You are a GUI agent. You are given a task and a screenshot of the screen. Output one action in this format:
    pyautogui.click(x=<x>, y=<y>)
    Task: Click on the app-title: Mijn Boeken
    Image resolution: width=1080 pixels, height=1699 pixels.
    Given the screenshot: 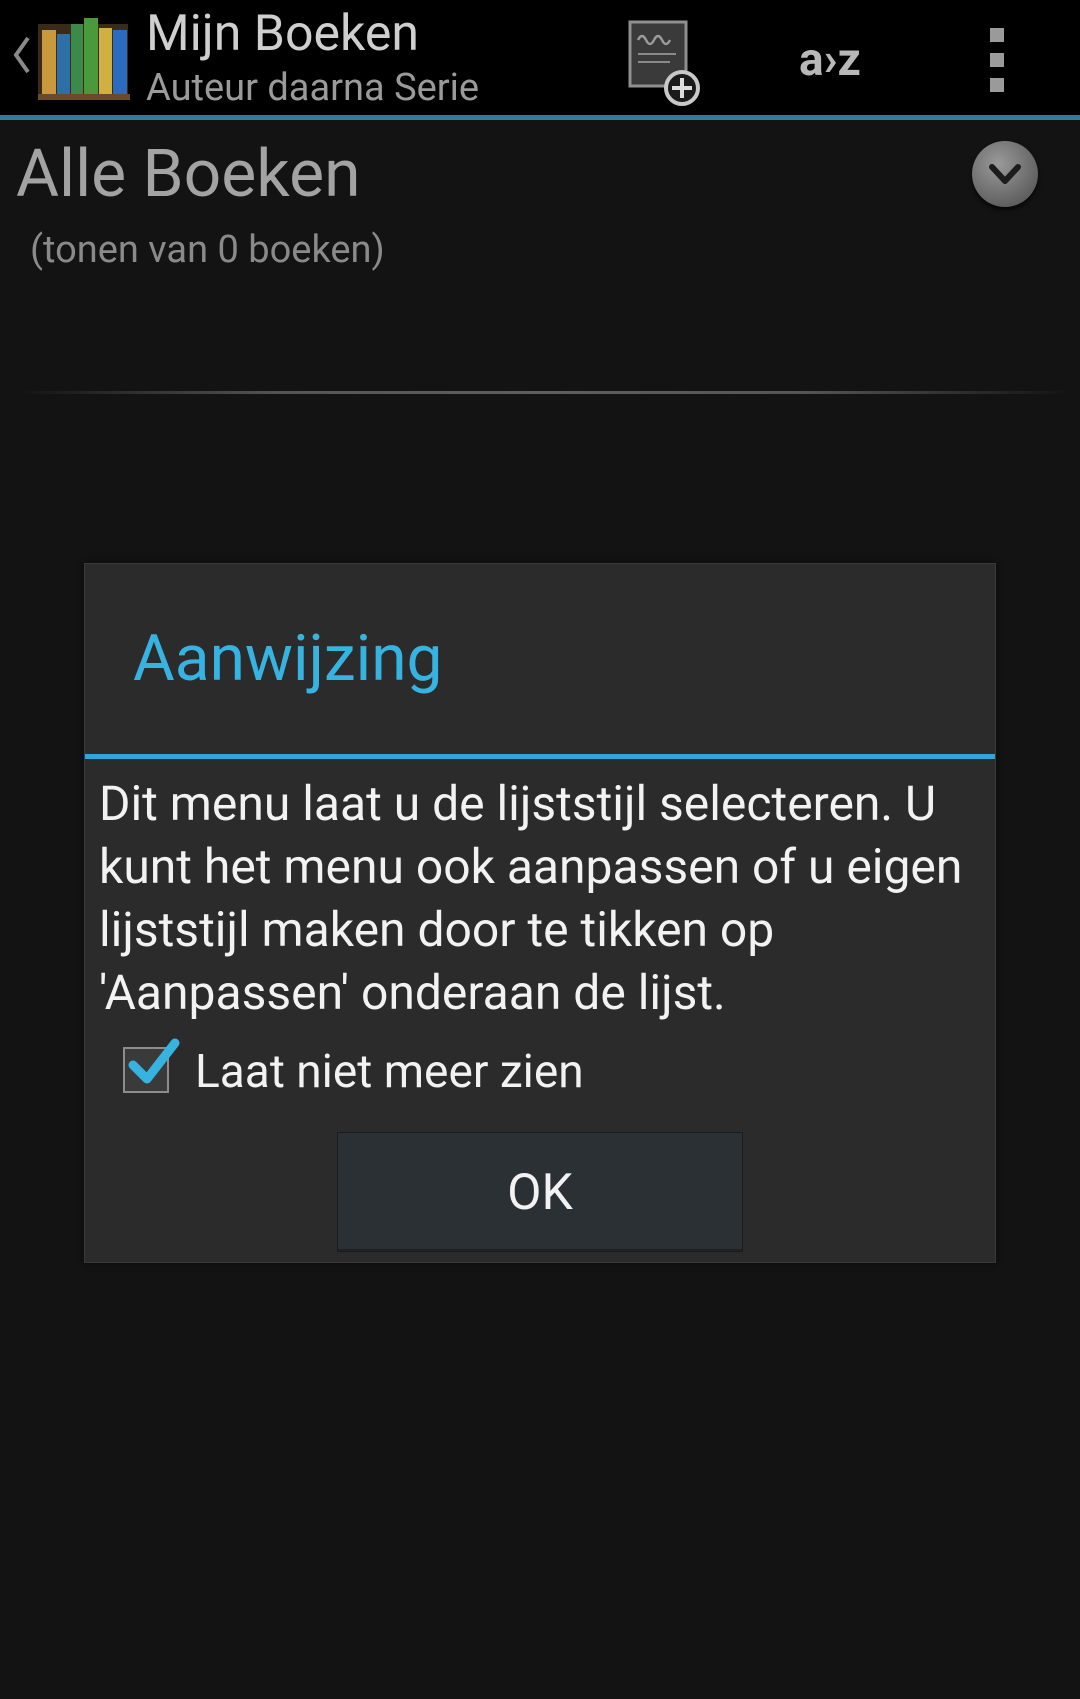 What is the action you would take?
    pyautogui.click(x=282, y=34)
    